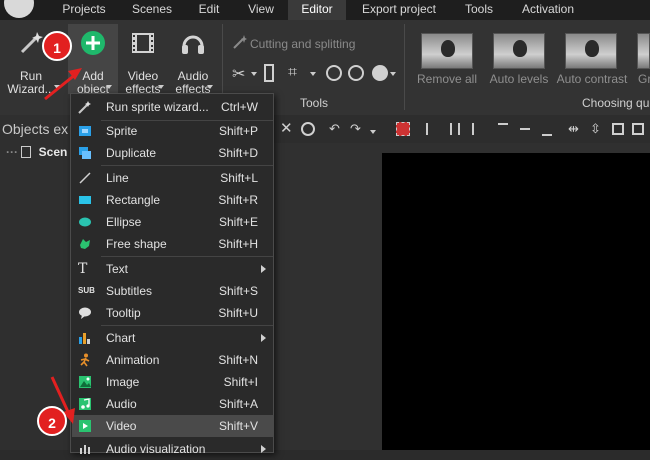 Image resolution: width=650 pixels, height=460 pixels. I want to click on annotation-arrows, so click(63, 246).